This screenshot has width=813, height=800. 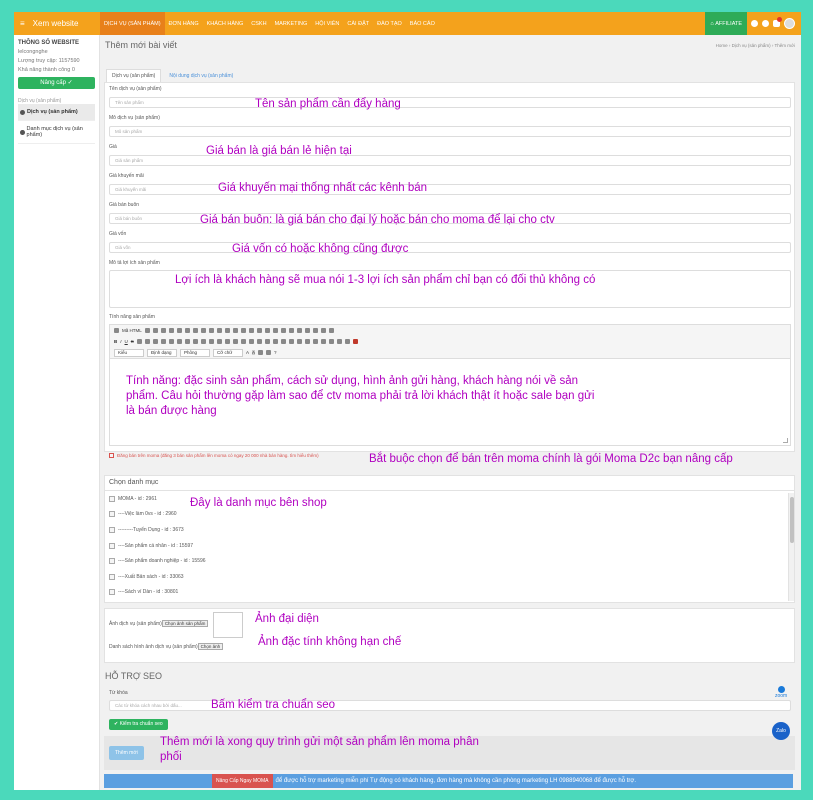 What do you see at coordinates (155, 330) in the screenshot?
I see `preview-icon` at bounding box center [155, 330].